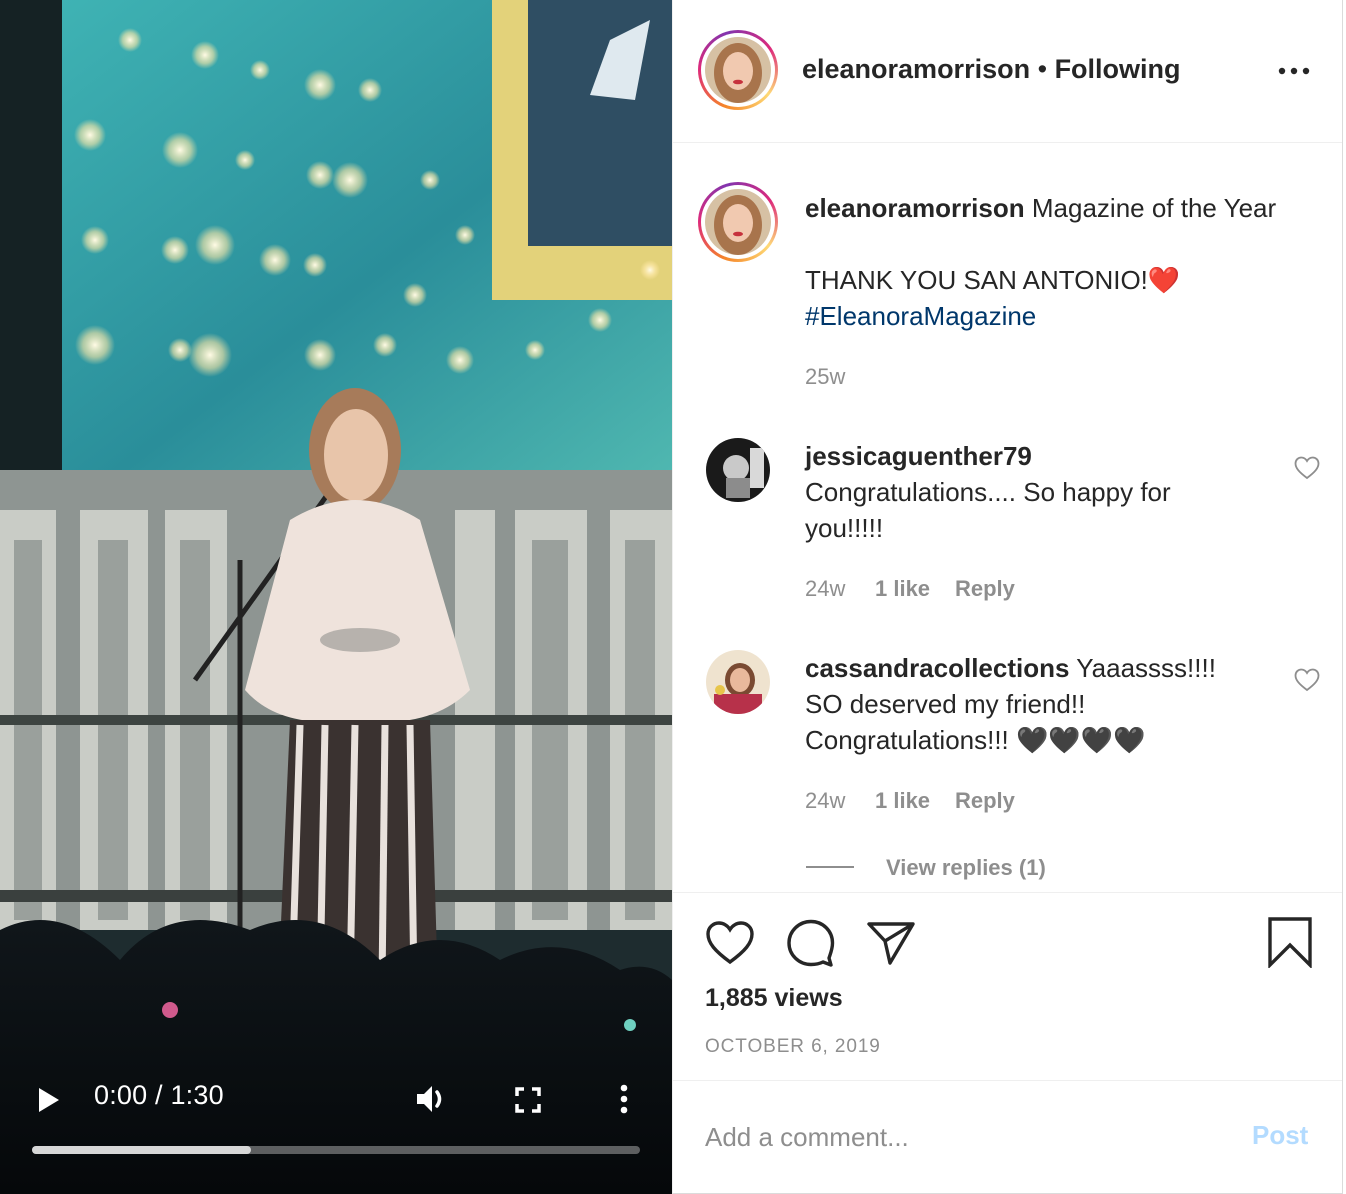 Image resolution: width=1346 pixels, height=1194 pixels. I want to click on header-username: eleanoramorrison, so click(916, 69).